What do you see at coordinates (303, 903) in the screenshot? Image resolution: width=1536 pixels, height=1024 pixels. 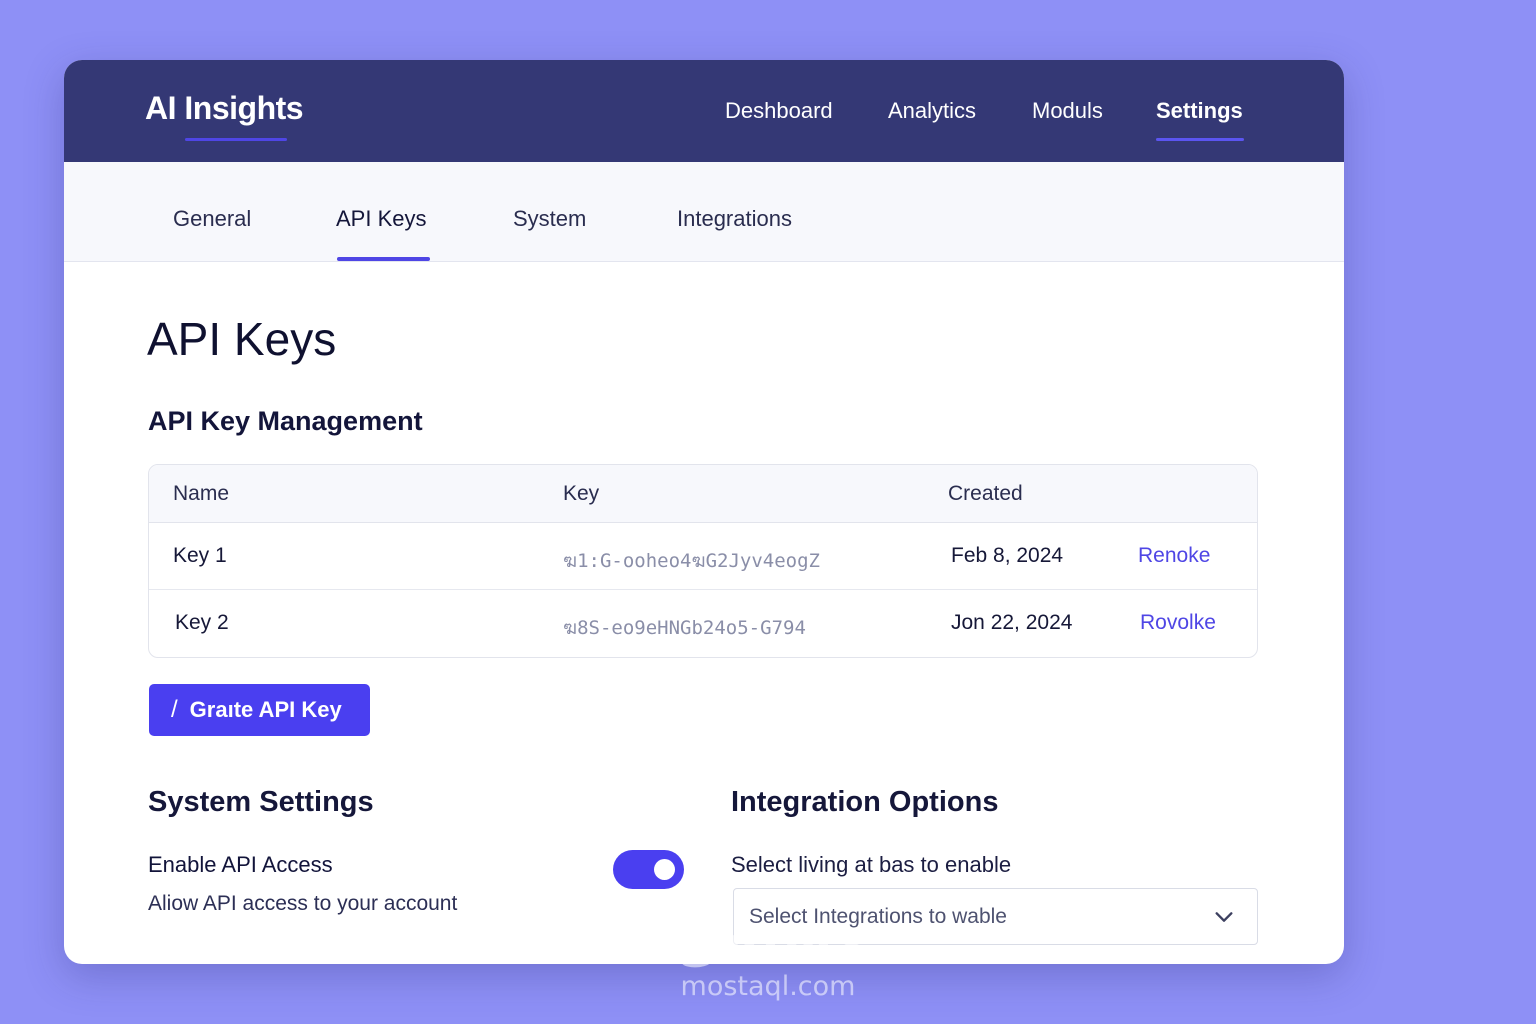 I see `enable-api-access-description: Aliow API access to your account` at bounding box center [303, 903].